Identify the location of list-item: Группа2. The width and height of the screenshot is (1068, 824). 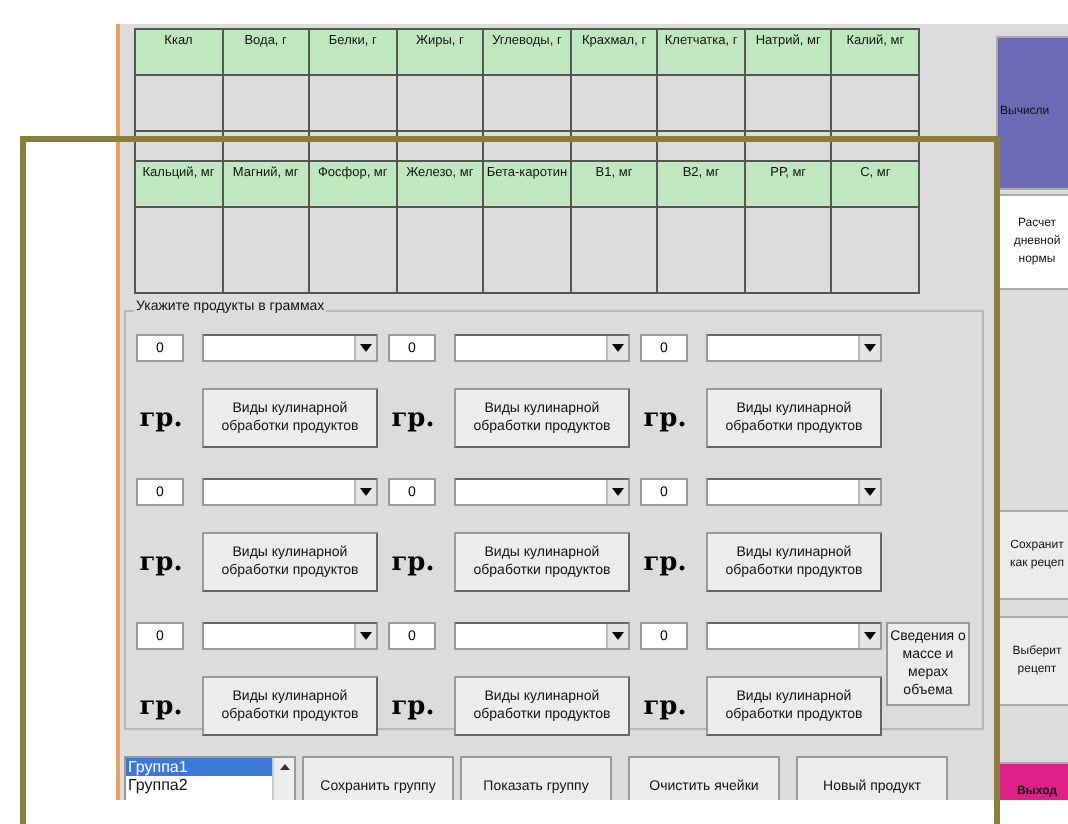
(199, 785).